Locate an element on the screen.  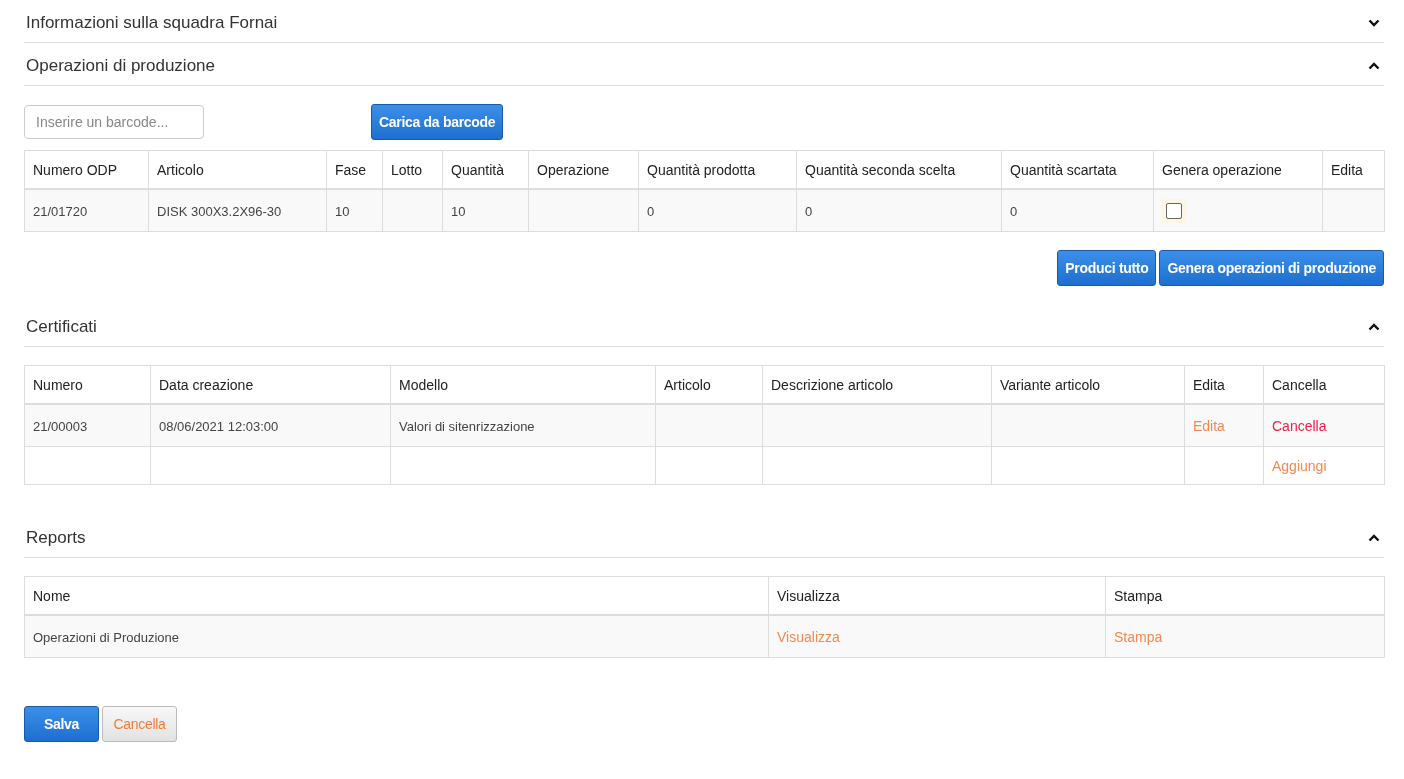
table-cell: Valori di sitenrizzazione is located at coordinates (467, 426).